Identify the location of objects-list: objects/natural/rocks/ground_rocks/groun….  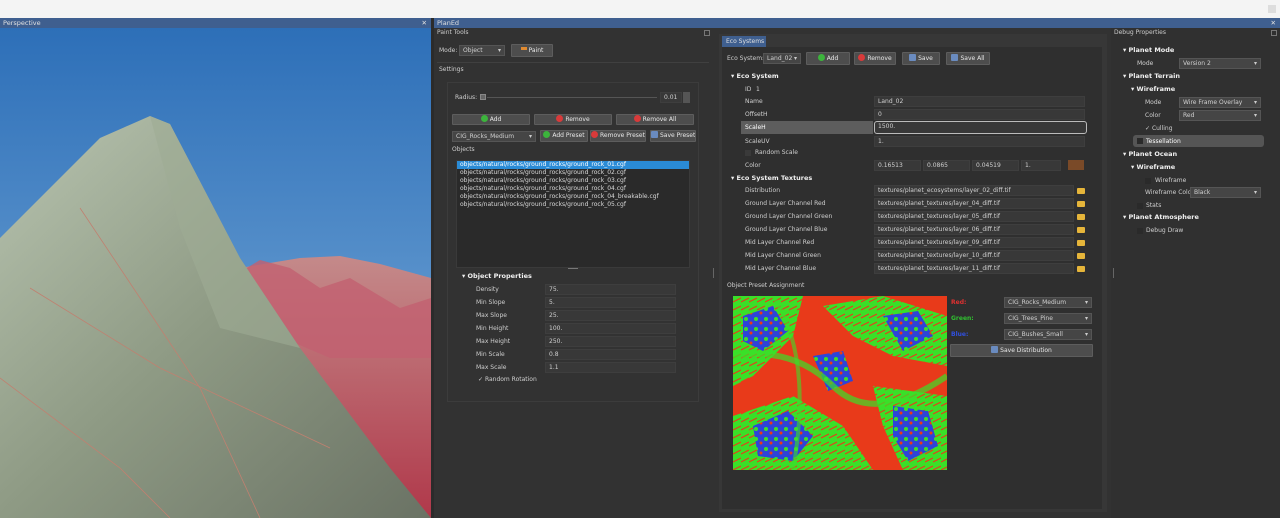
(573, 214).